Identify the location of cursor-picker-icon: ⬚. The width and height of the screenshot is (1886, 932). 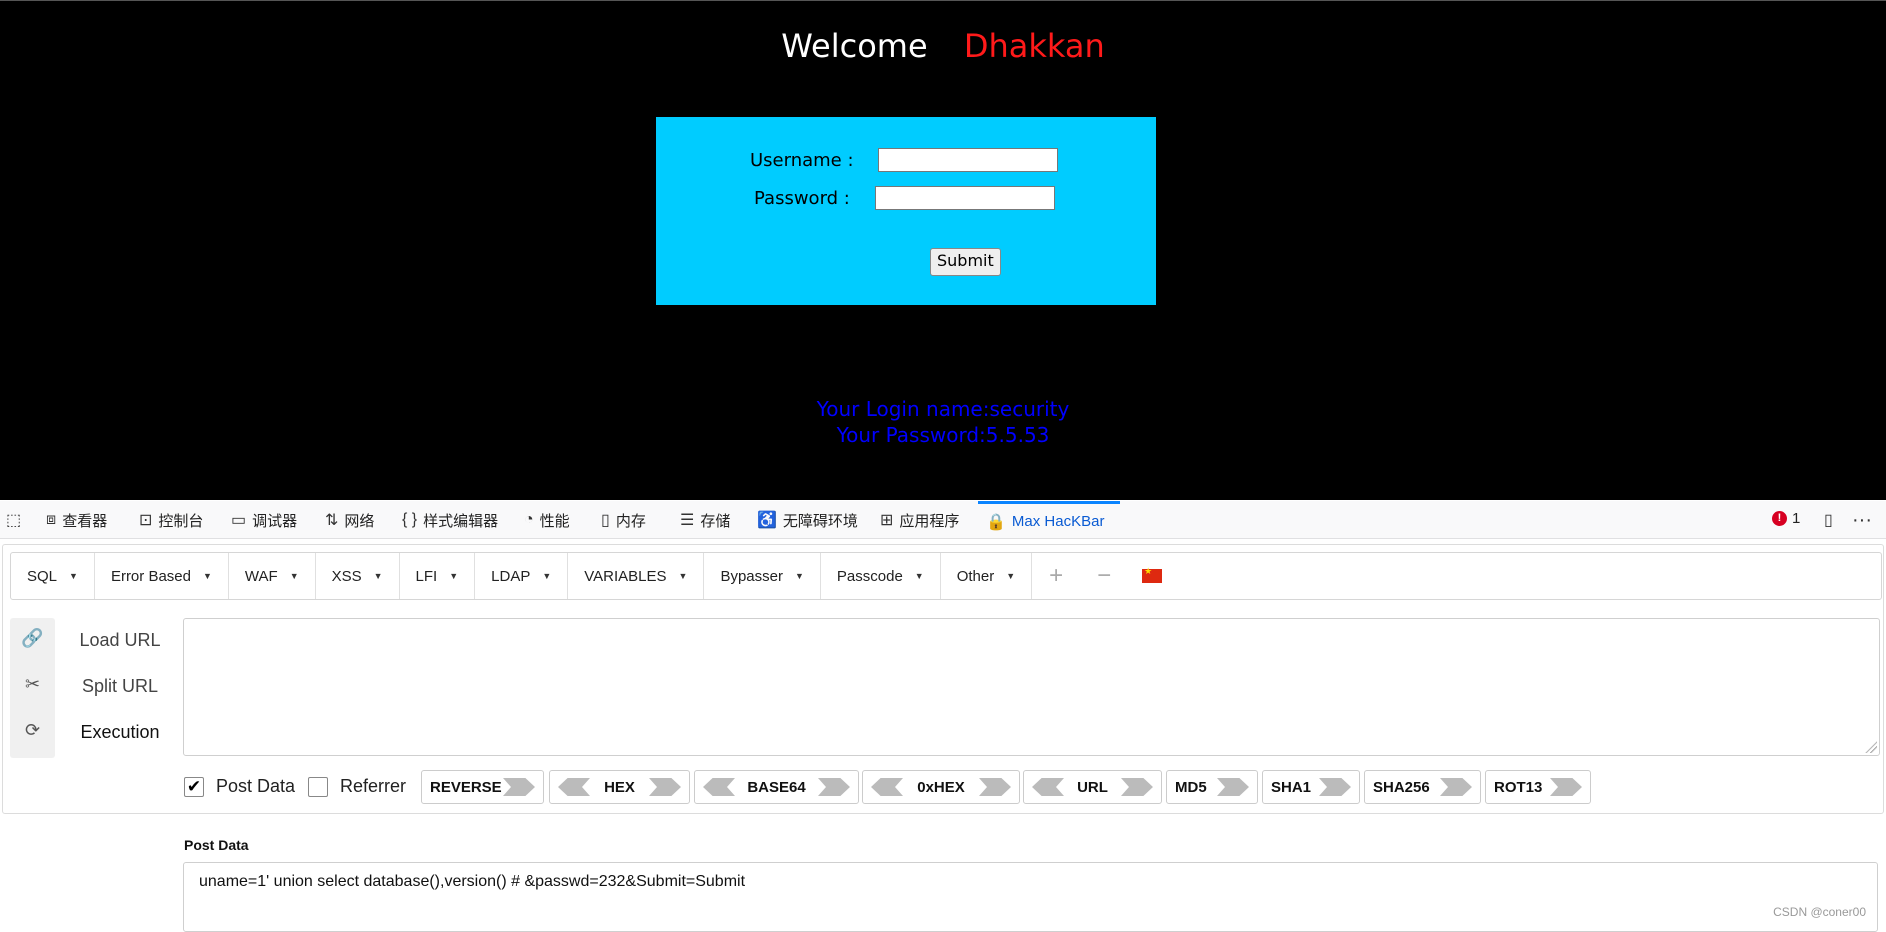
(14, 520).